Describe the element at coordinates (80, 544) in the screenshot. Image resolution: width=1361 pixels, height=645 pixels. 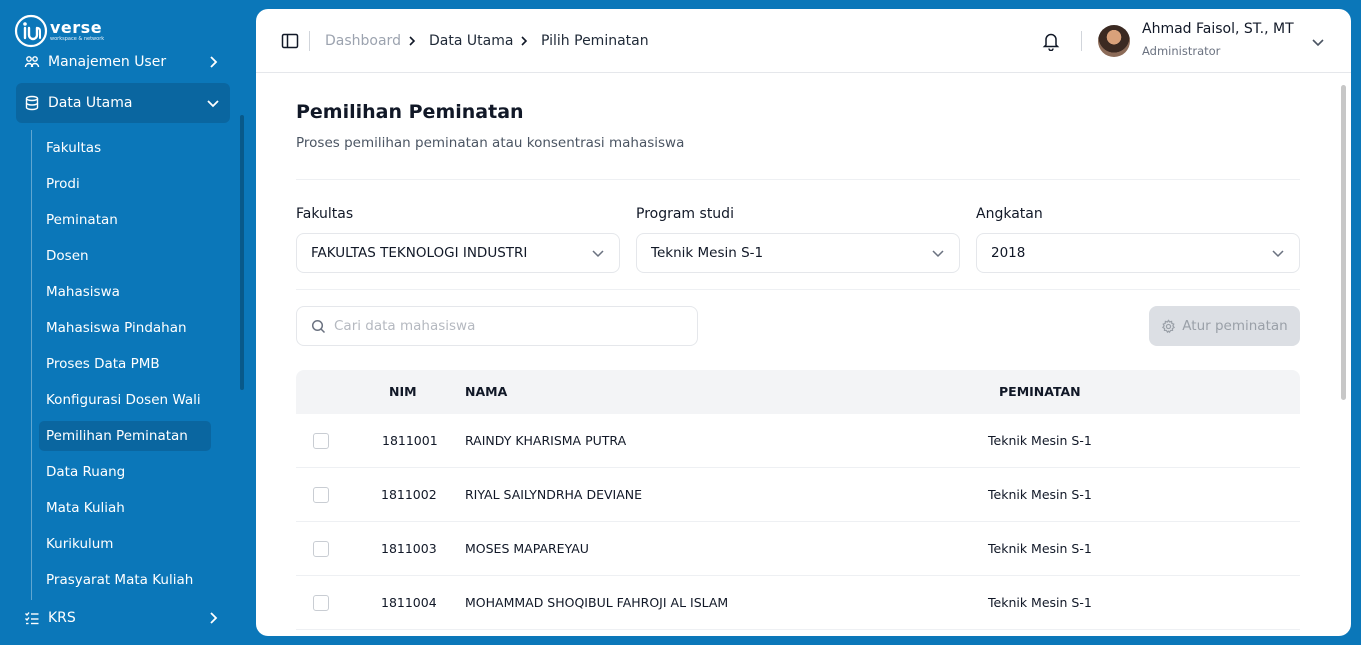
I see `sidebar-item-label: Kurikulum` at that location.